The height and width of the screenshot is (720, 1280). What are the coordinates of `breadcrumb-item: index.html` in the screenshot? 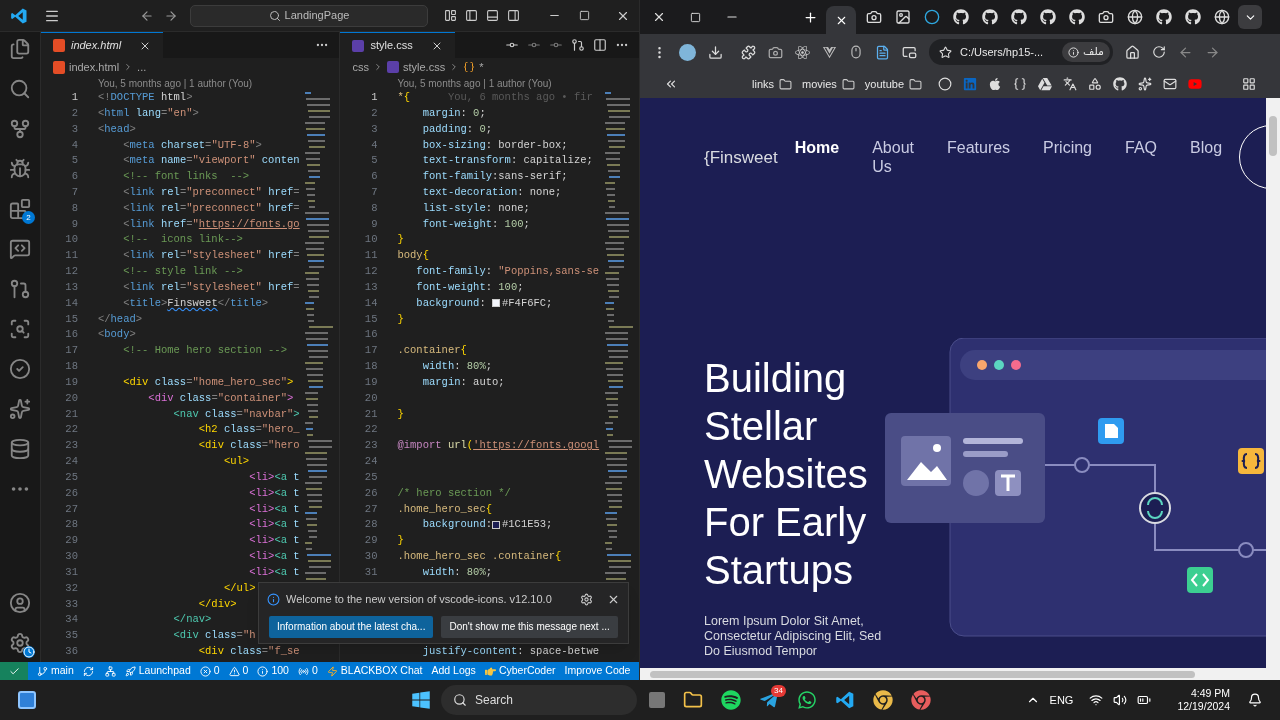 It's located at (94, 67).